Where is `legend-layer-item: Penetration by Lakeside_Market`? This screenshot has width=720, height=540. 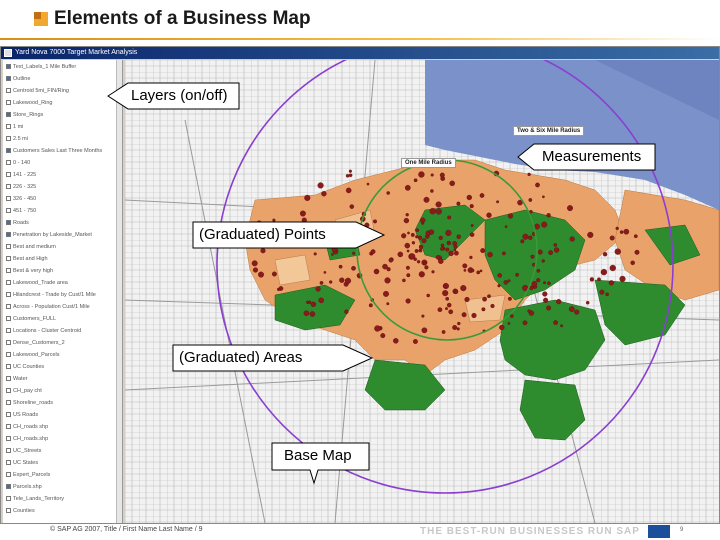
legend-layer-item: Penetration by Lakeside_Market is located at coordinates (49, 236).